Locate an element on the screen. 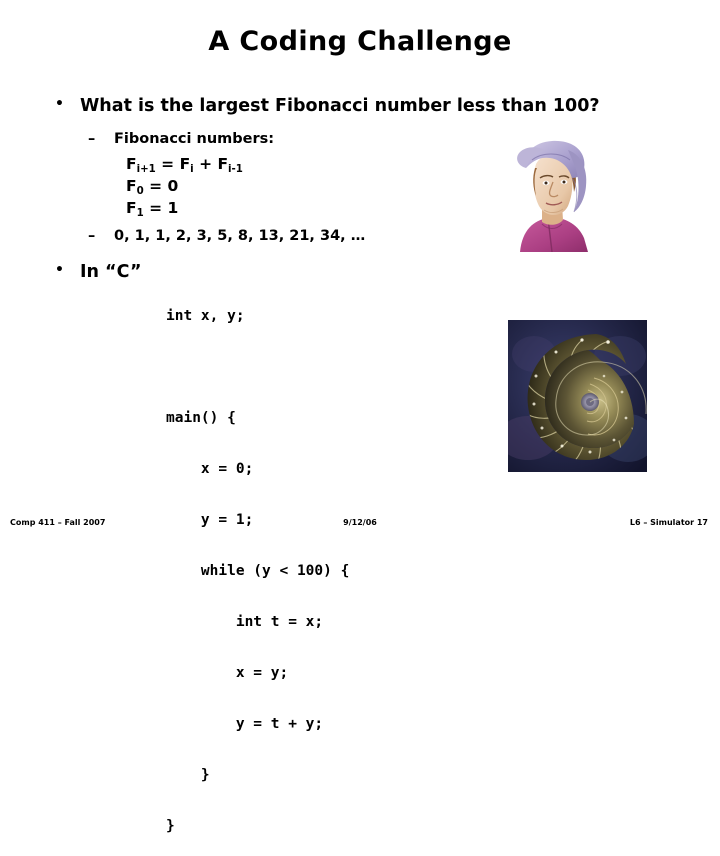  formula-base0-subscript: 0 is located at coordinates (140, 191).